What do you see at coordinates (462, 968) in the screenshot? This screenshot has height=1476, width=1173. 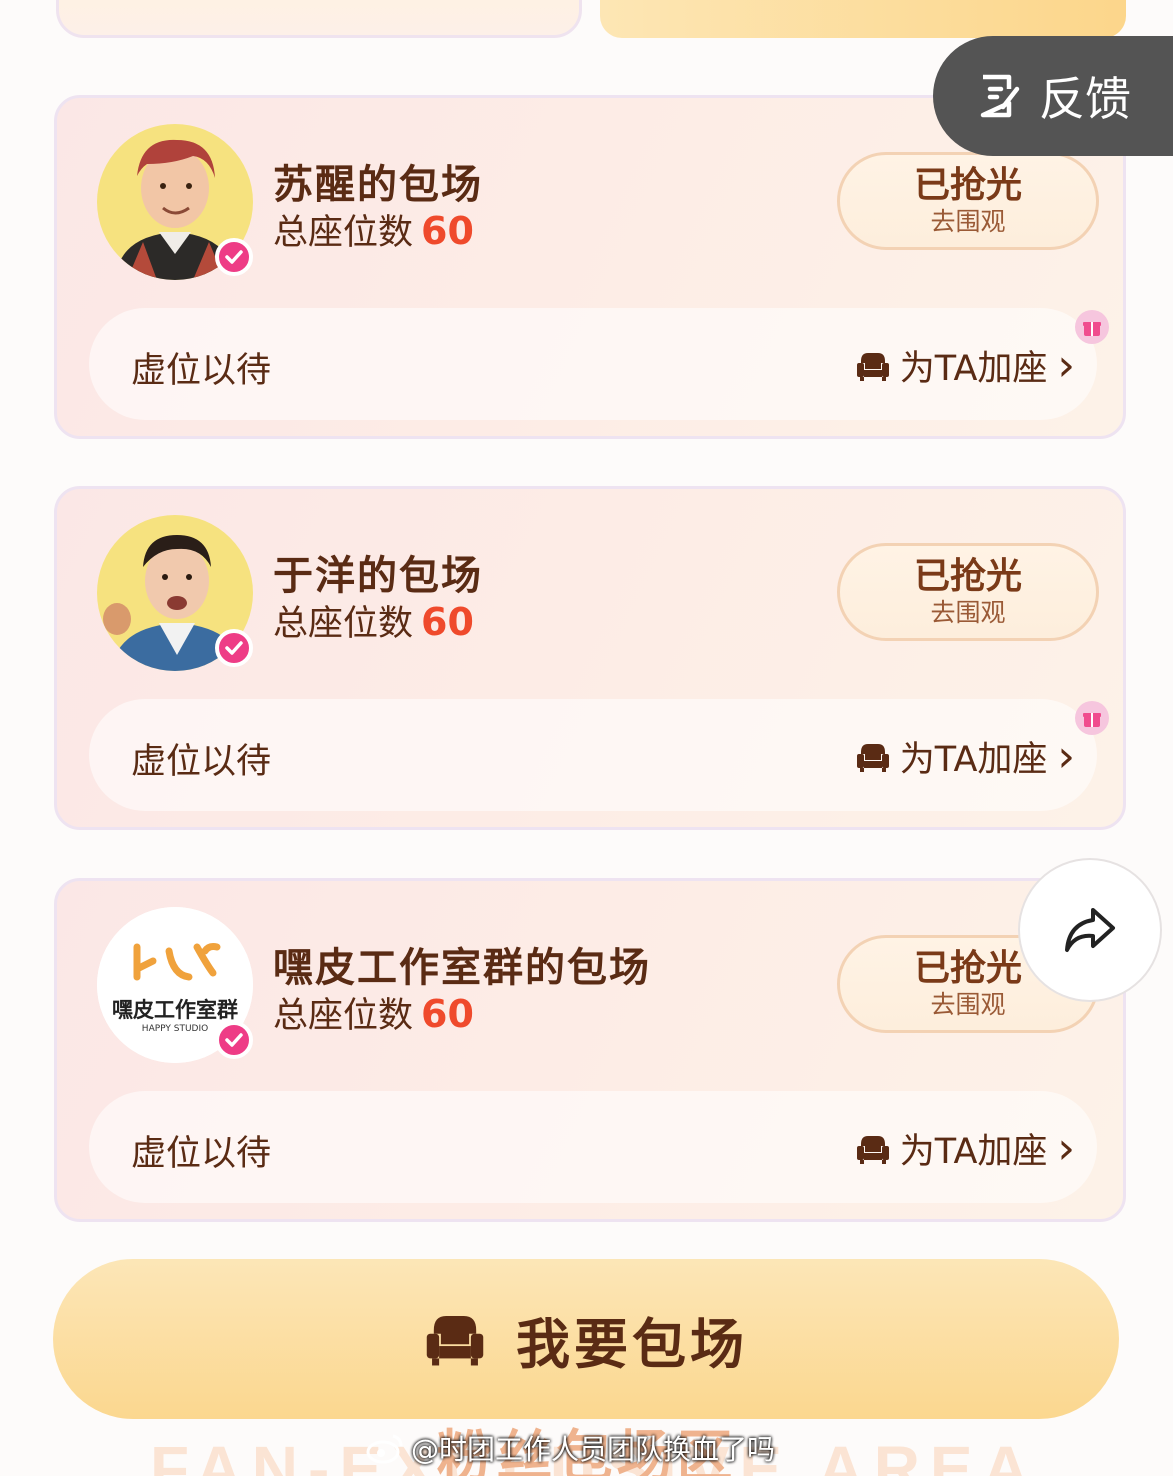 I see `card-title: 嘿皮工作室群的包场` at bounding box center [462, 968].